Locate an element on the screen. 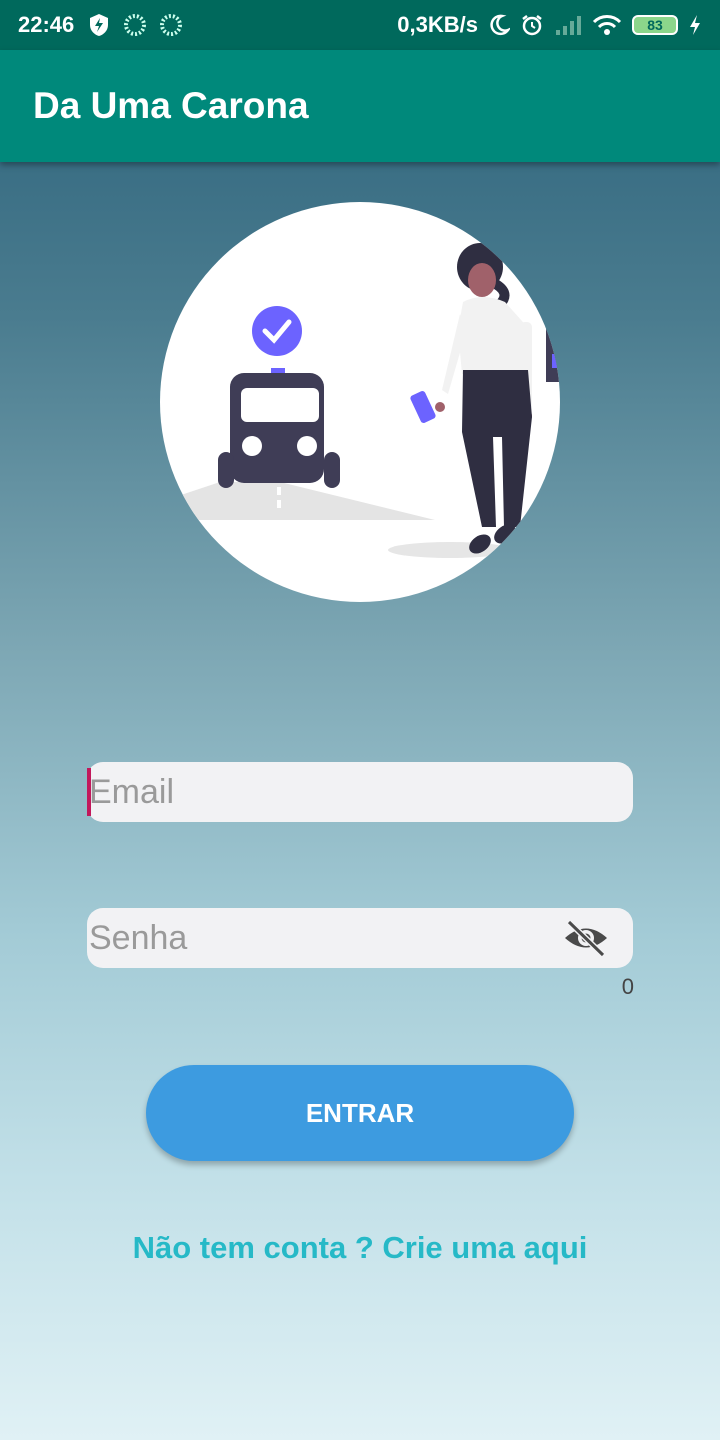  signal-icon is located at coordinates (568, 25).